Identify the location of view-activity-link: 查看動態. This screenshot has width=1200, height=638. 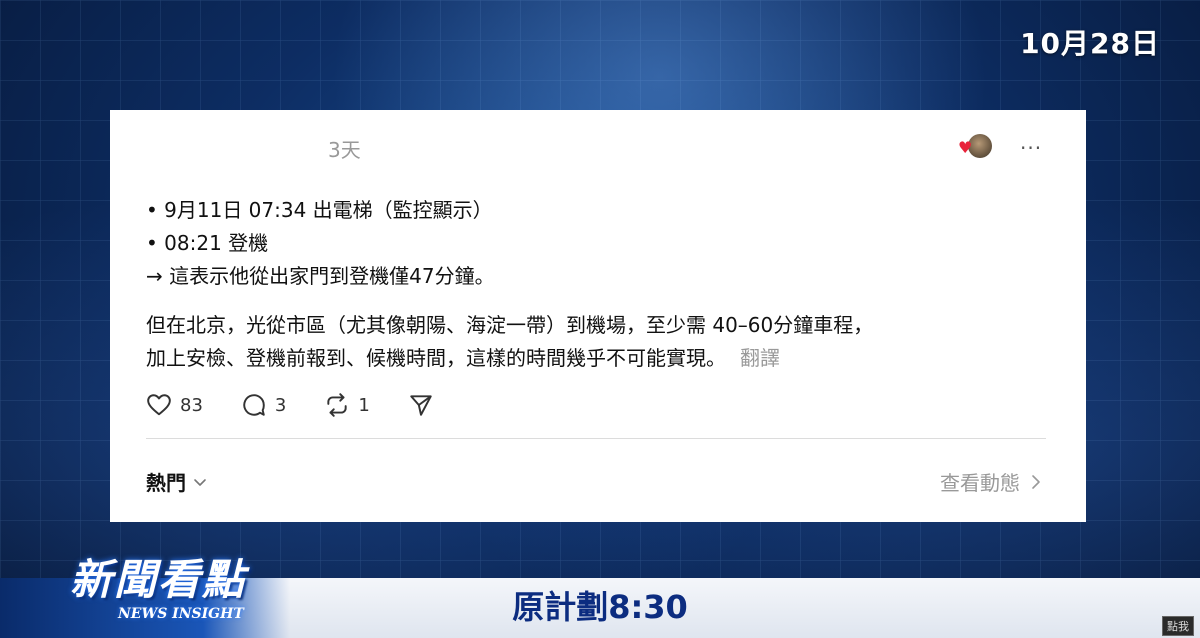
(991, 481).